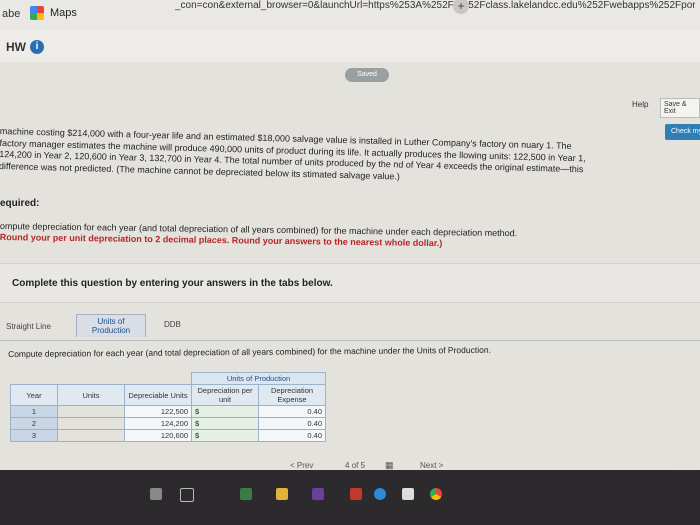 The width and height of the screenshot is (700, 525). Describe the element at coordinates (408, 494) in the screenshot. I see `mail-icon` at that location.